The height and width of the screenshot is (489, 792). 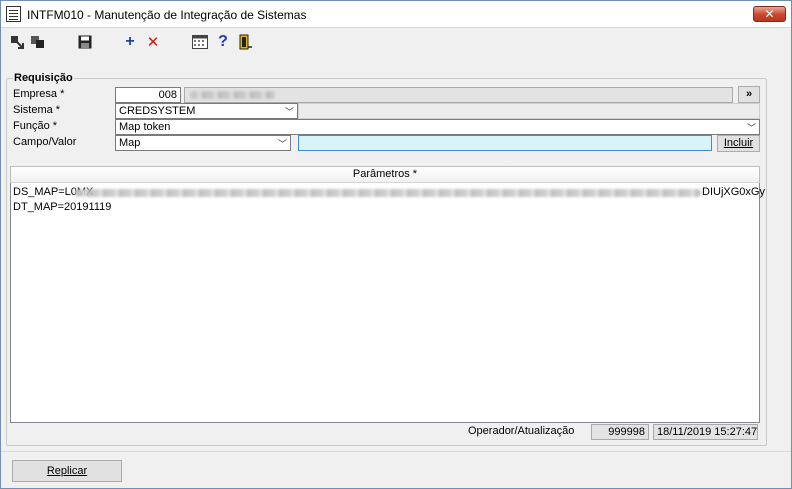 What do you see at coordinates (85, 42) in the screenshot?
I see `save-icon` at bounding box center [85, 42].